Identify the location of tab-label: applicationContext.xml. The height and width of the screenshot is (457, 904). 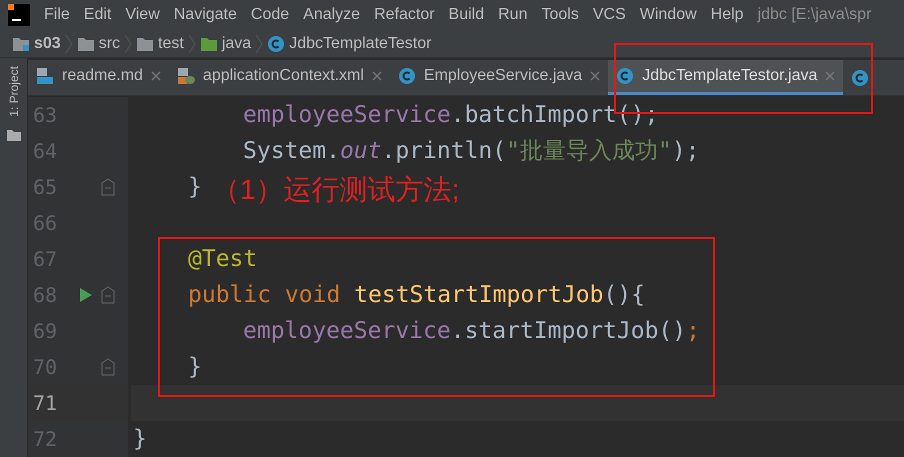
(283, 76).